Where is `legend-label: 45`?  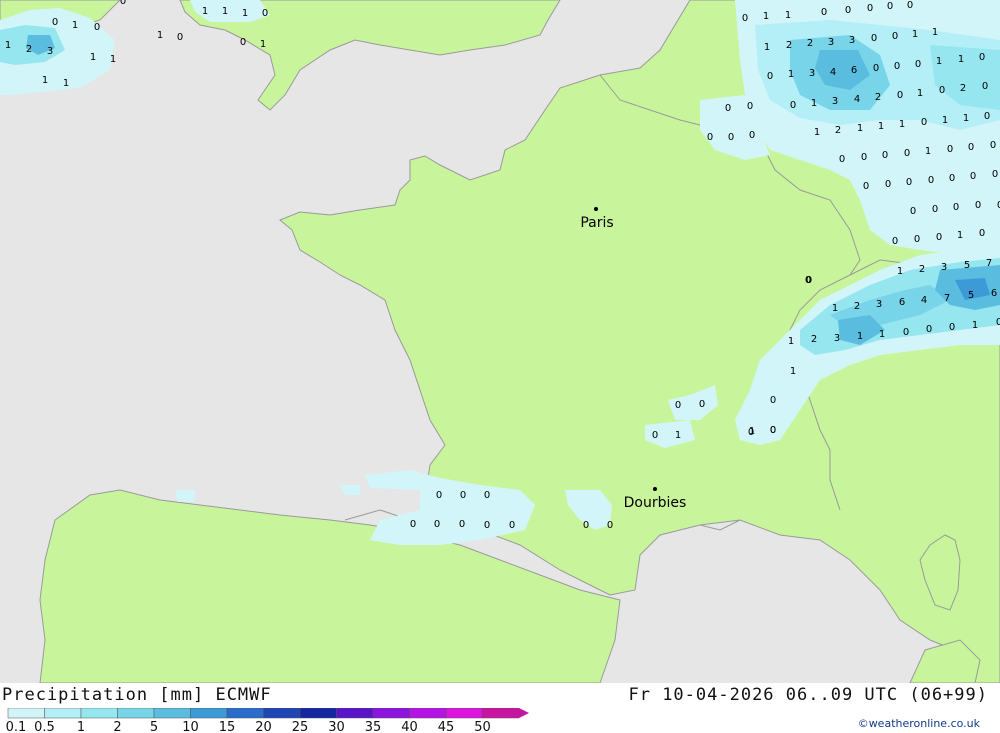 legend-label: 45 is located at coordinates (446, 726).